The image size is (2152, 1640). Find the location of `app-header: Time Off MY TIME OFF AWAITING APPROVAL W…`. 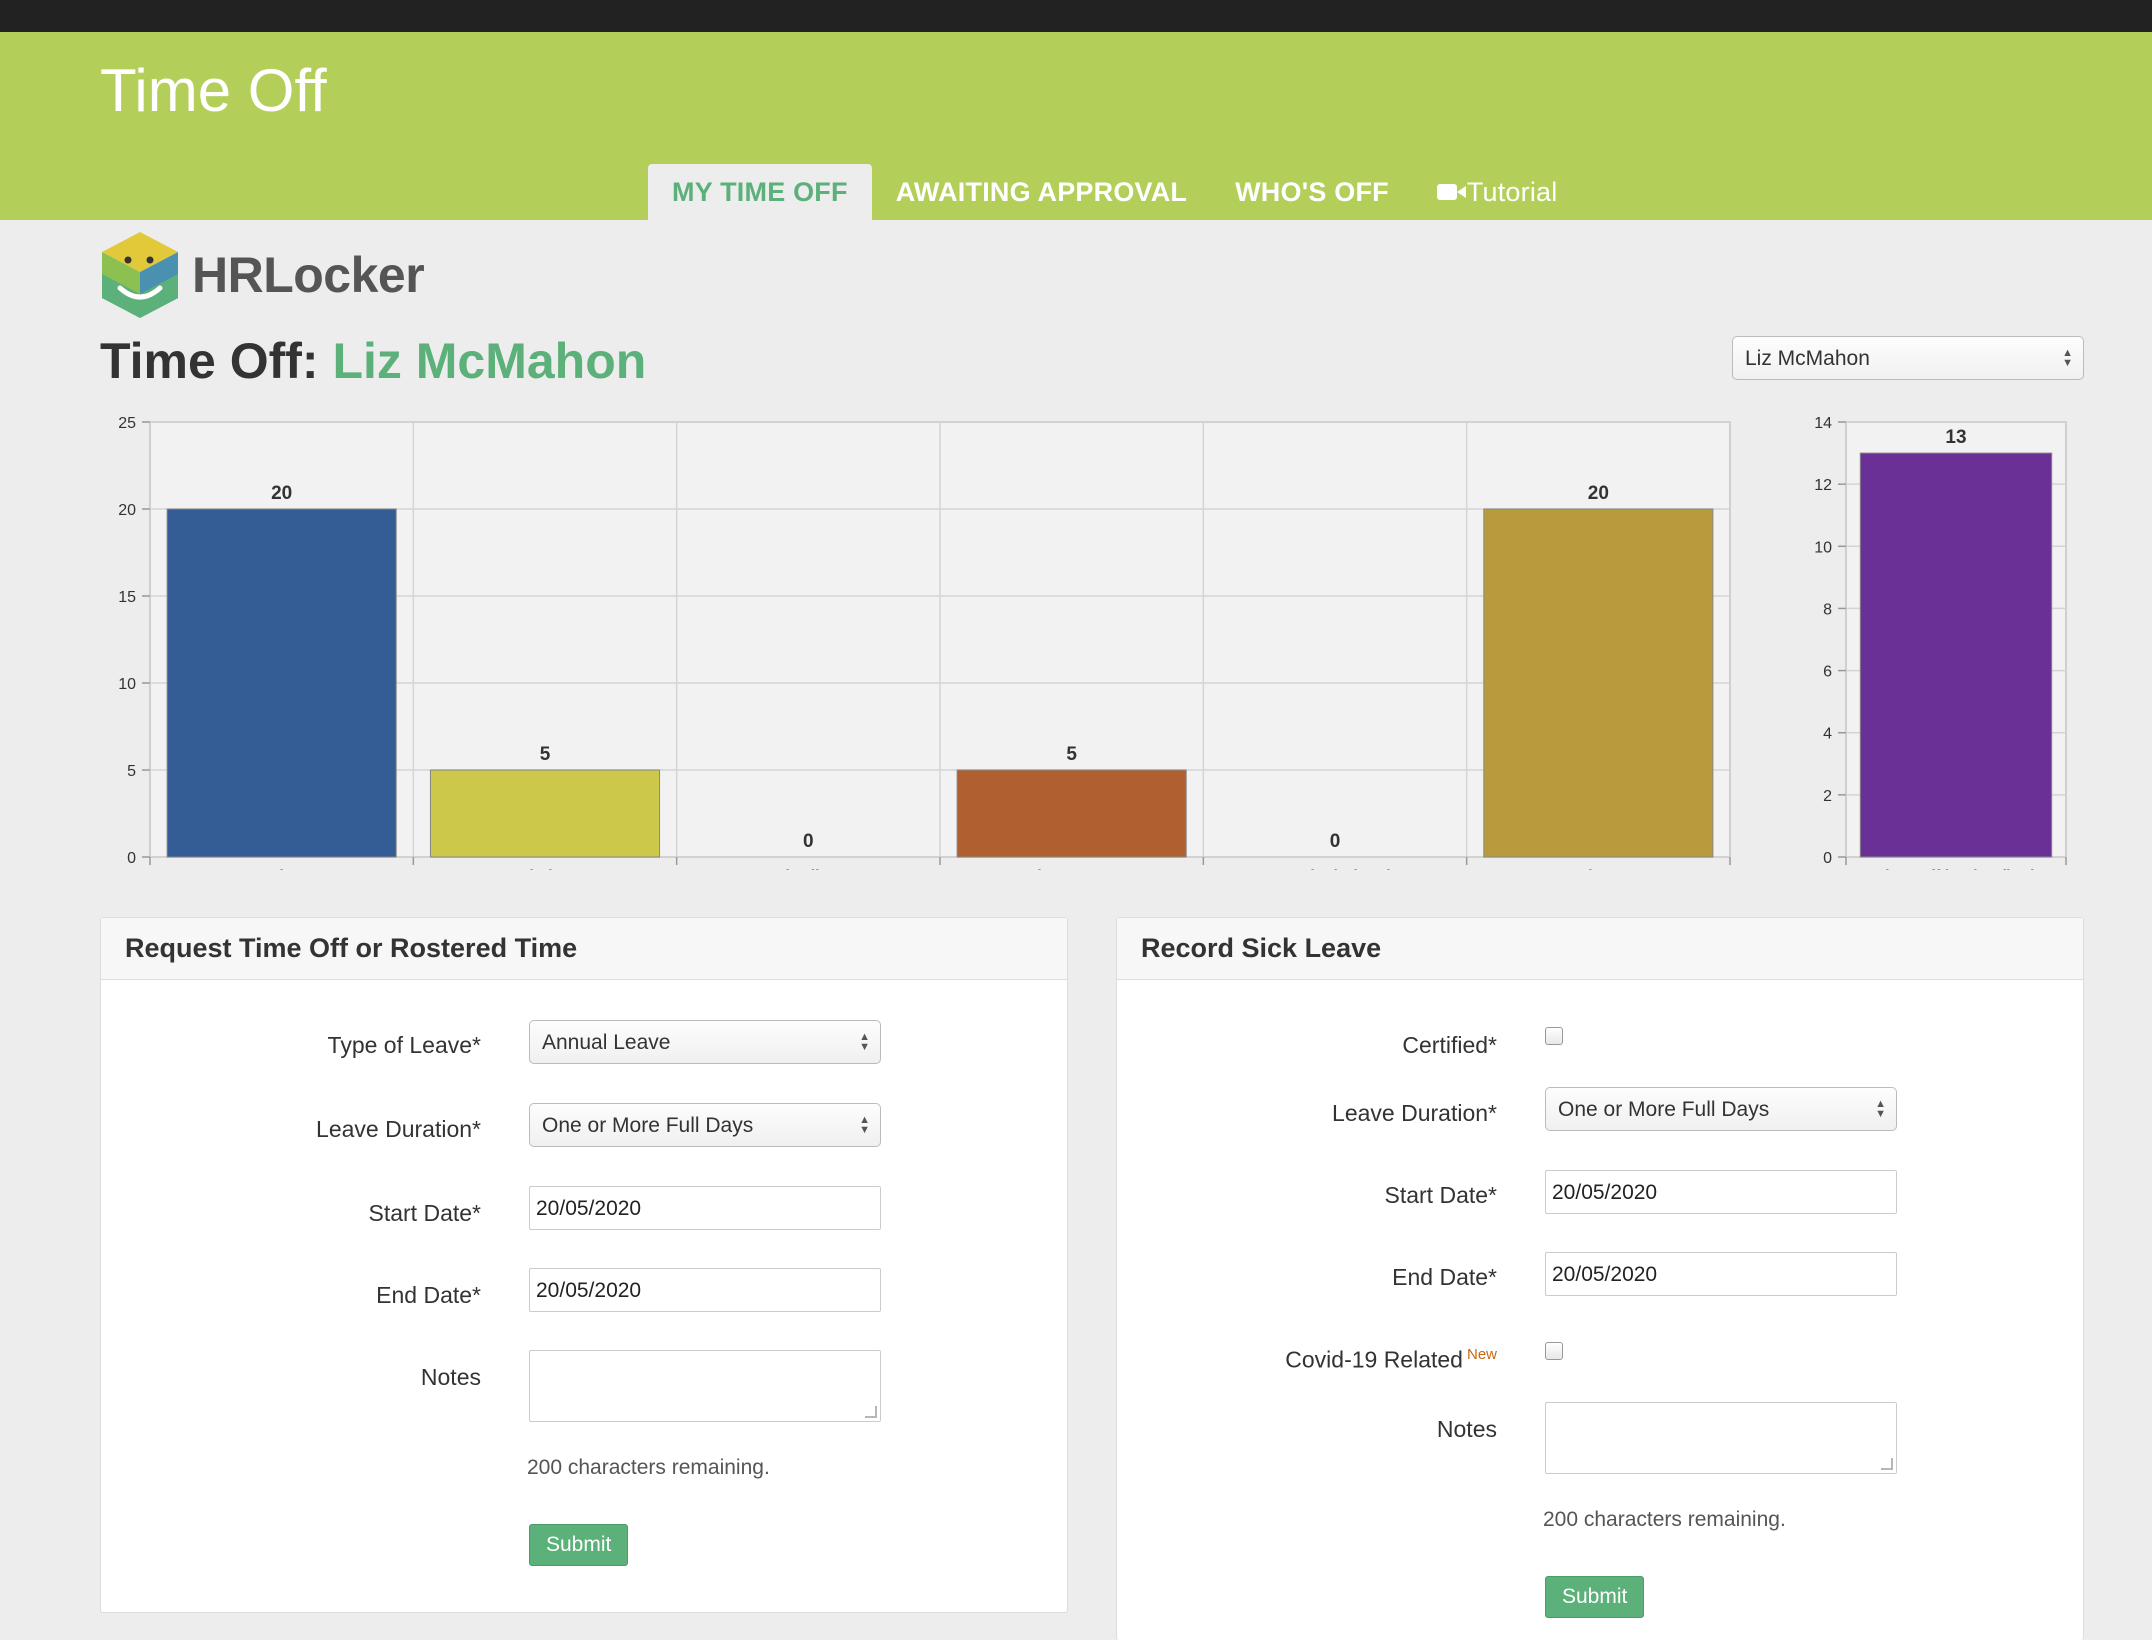

app-header: Time Off MY TIME OFF AWAITING APPROVAL W… is located at coordinates (1076, 126).